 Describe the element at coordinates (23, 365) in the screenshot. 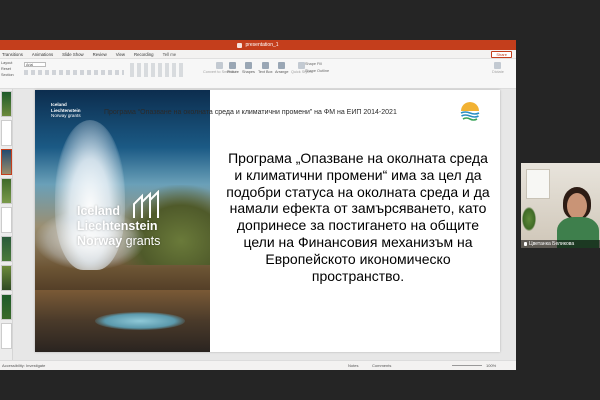

I see `accessibility-status: Accessibility: Investigate` at that location.